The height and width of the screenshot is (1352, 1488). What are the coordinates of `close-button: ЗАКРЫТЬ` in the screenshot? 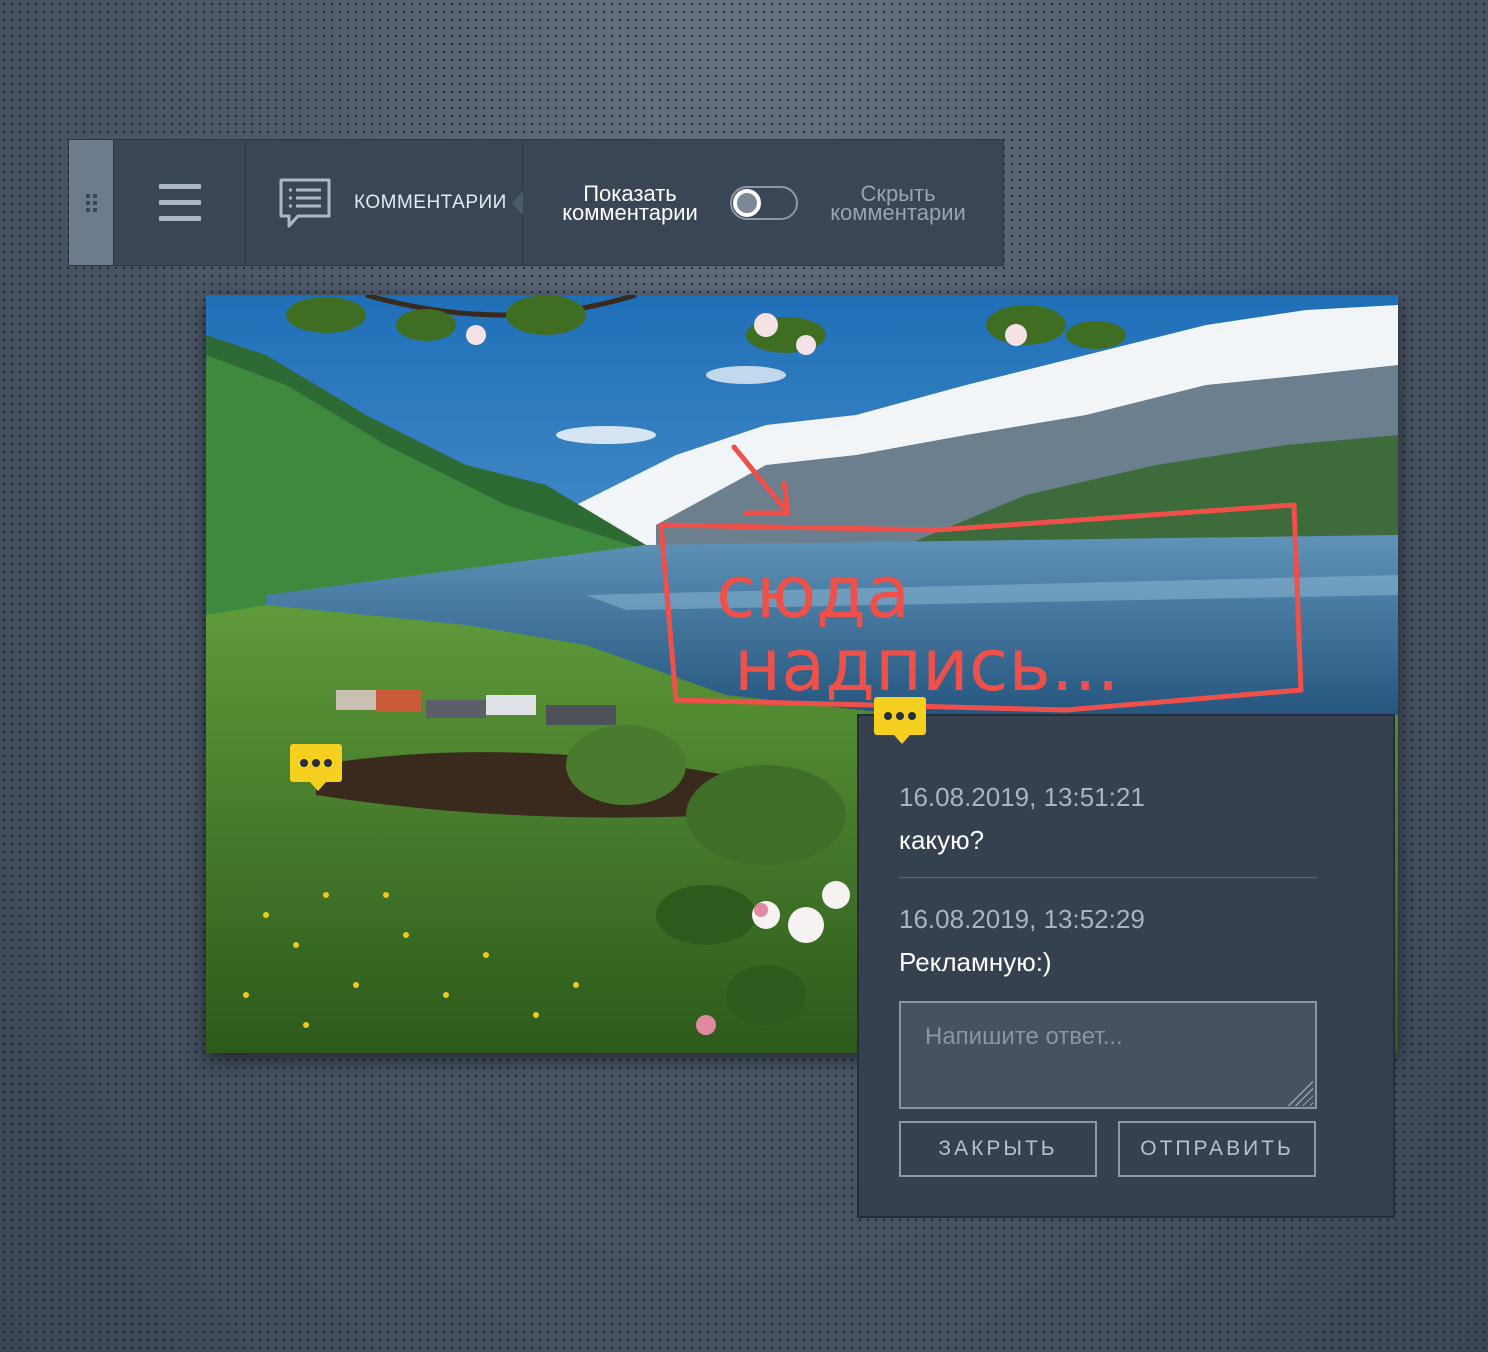 It's located at (998, 1149).